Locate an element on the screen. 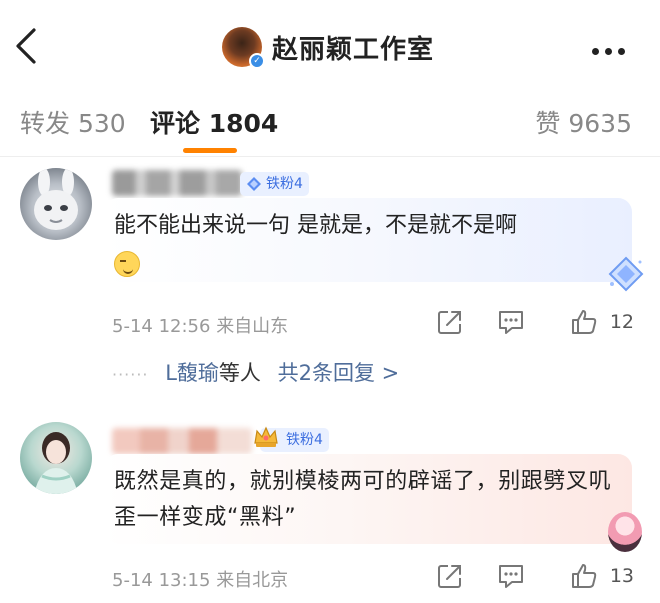  like-button: 13 is located at coordinates (602, 577).